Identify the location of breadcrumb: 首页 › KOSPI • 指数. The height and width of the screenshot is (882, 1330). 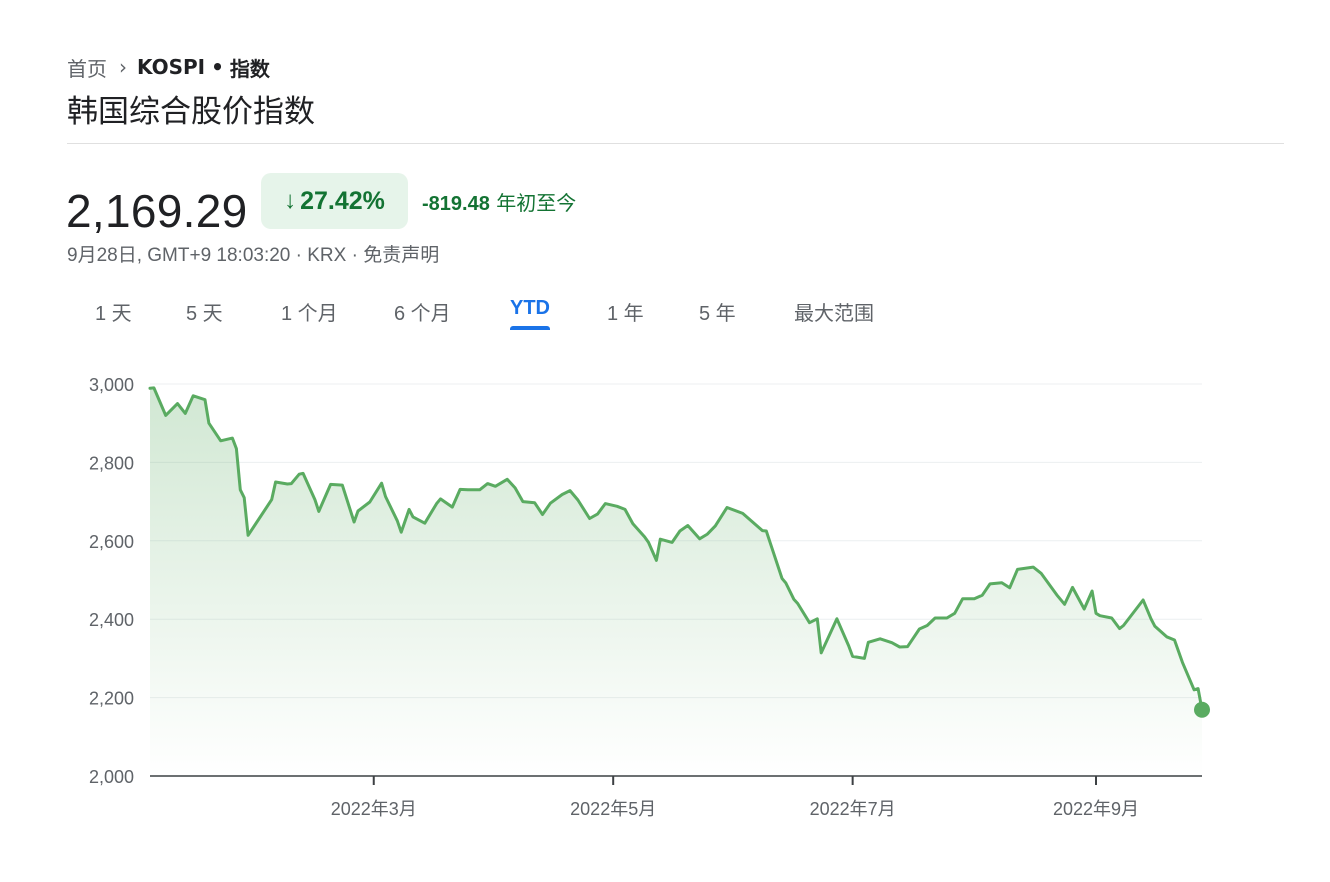
(168, 67).